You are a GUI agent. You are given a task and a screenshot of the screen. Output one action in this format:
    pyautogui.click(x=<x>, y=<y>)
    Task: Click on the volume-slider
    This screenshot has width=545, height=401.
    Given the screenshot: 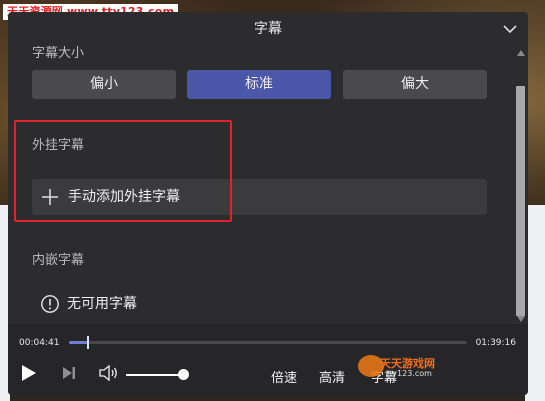 What is the action you would take?
    pyautogui.click(x=154, y=375)
    